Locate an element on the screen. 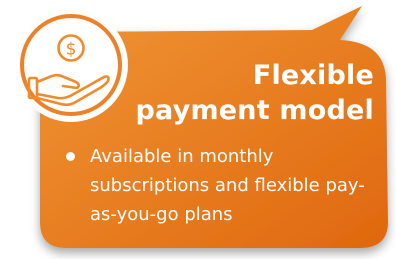 This screenshot has width=396, height=259. bullet-dot-icon is located at coordinates (70, 156).